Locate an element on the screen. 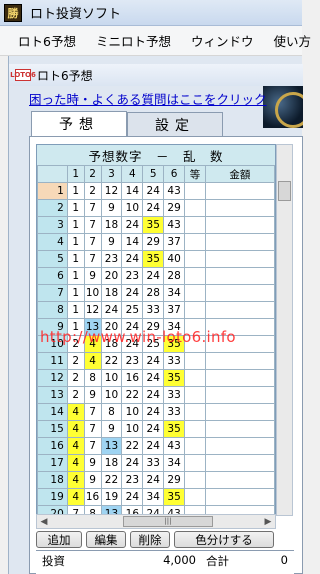  col-header-rank: 等 is located at coordinates (195, 174).